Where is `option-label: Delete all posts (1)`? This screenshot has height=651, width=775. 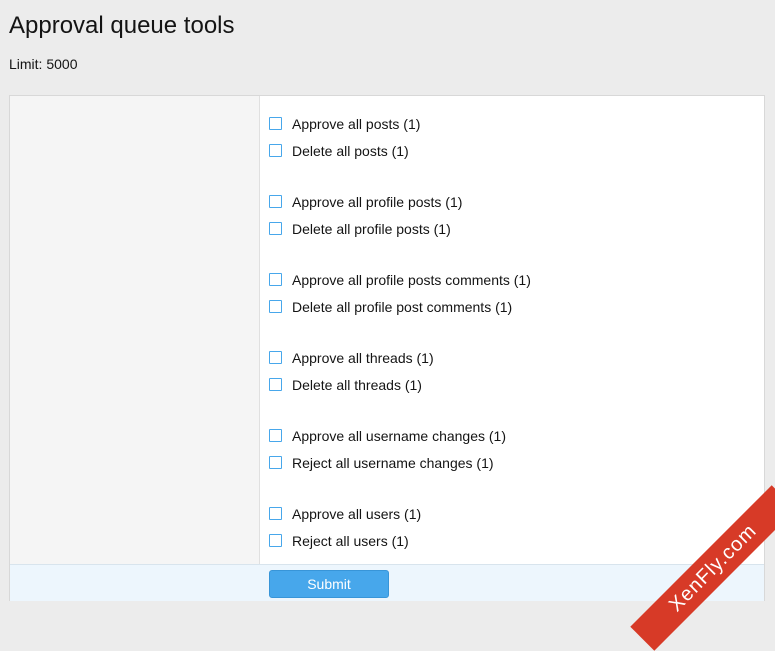 option-label: Delete all posts (1) is located at coordinates (350, 150).